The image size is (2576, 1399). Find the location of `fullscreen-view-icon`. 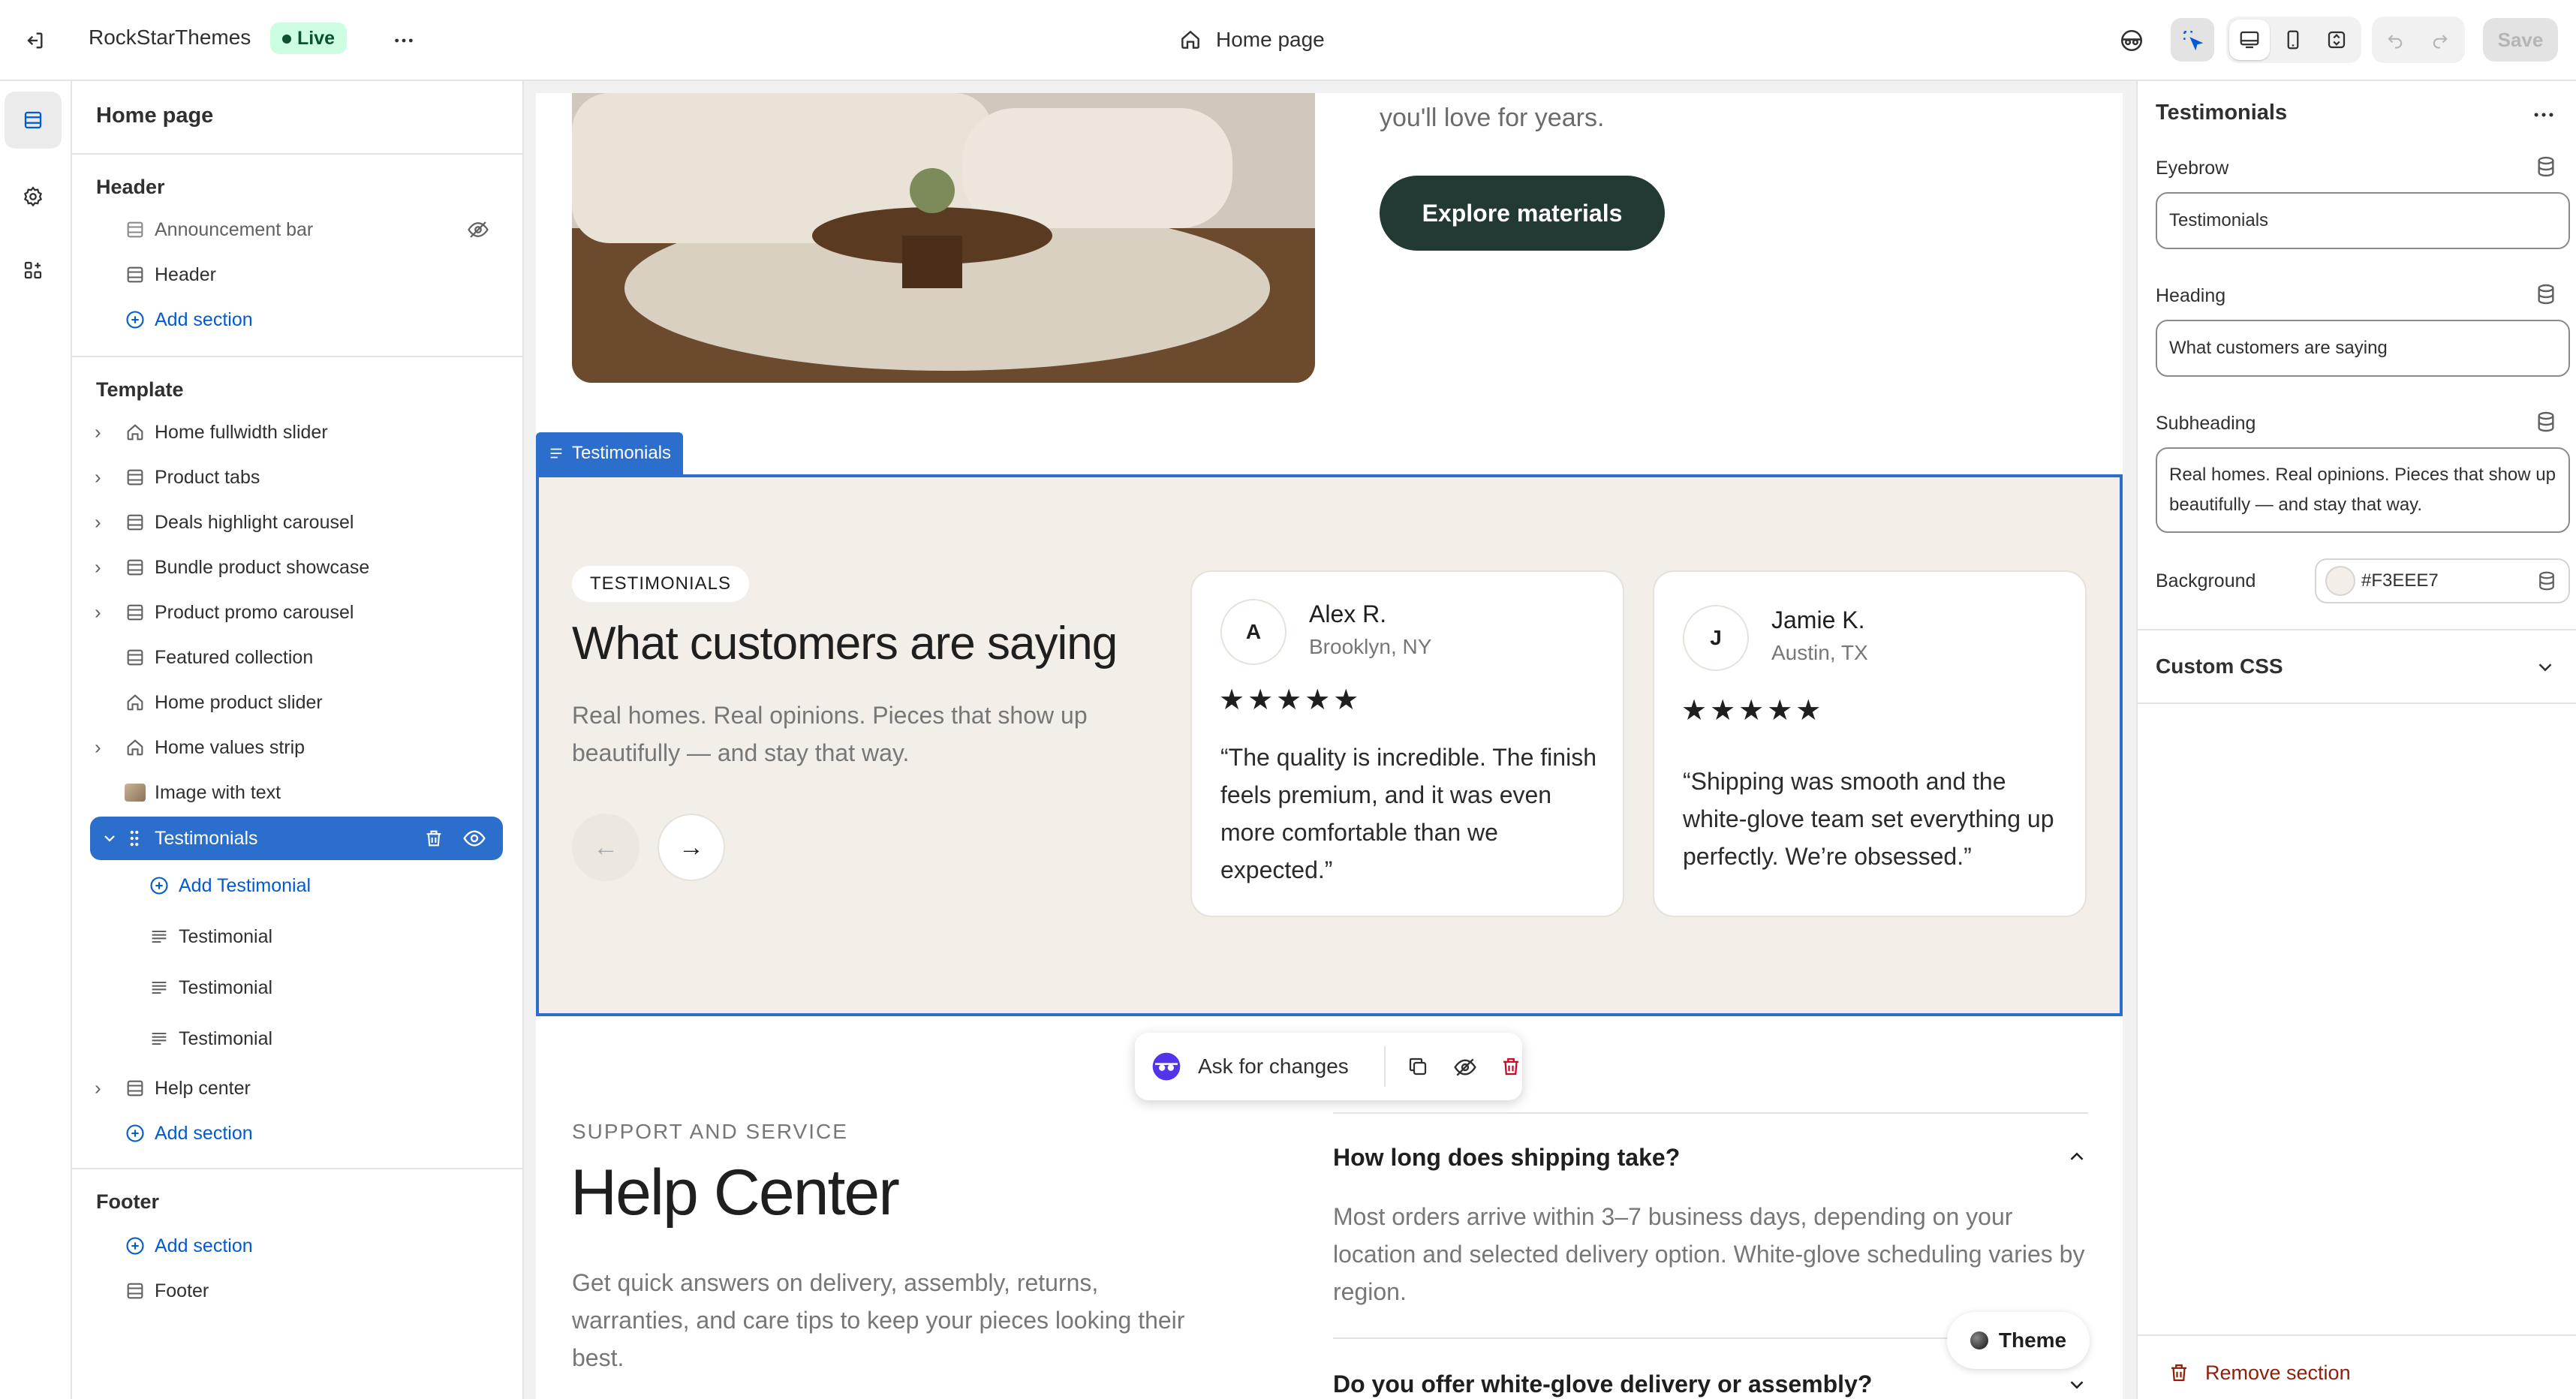

fullscreen-view-icon is located at coordinates (2336, 40).